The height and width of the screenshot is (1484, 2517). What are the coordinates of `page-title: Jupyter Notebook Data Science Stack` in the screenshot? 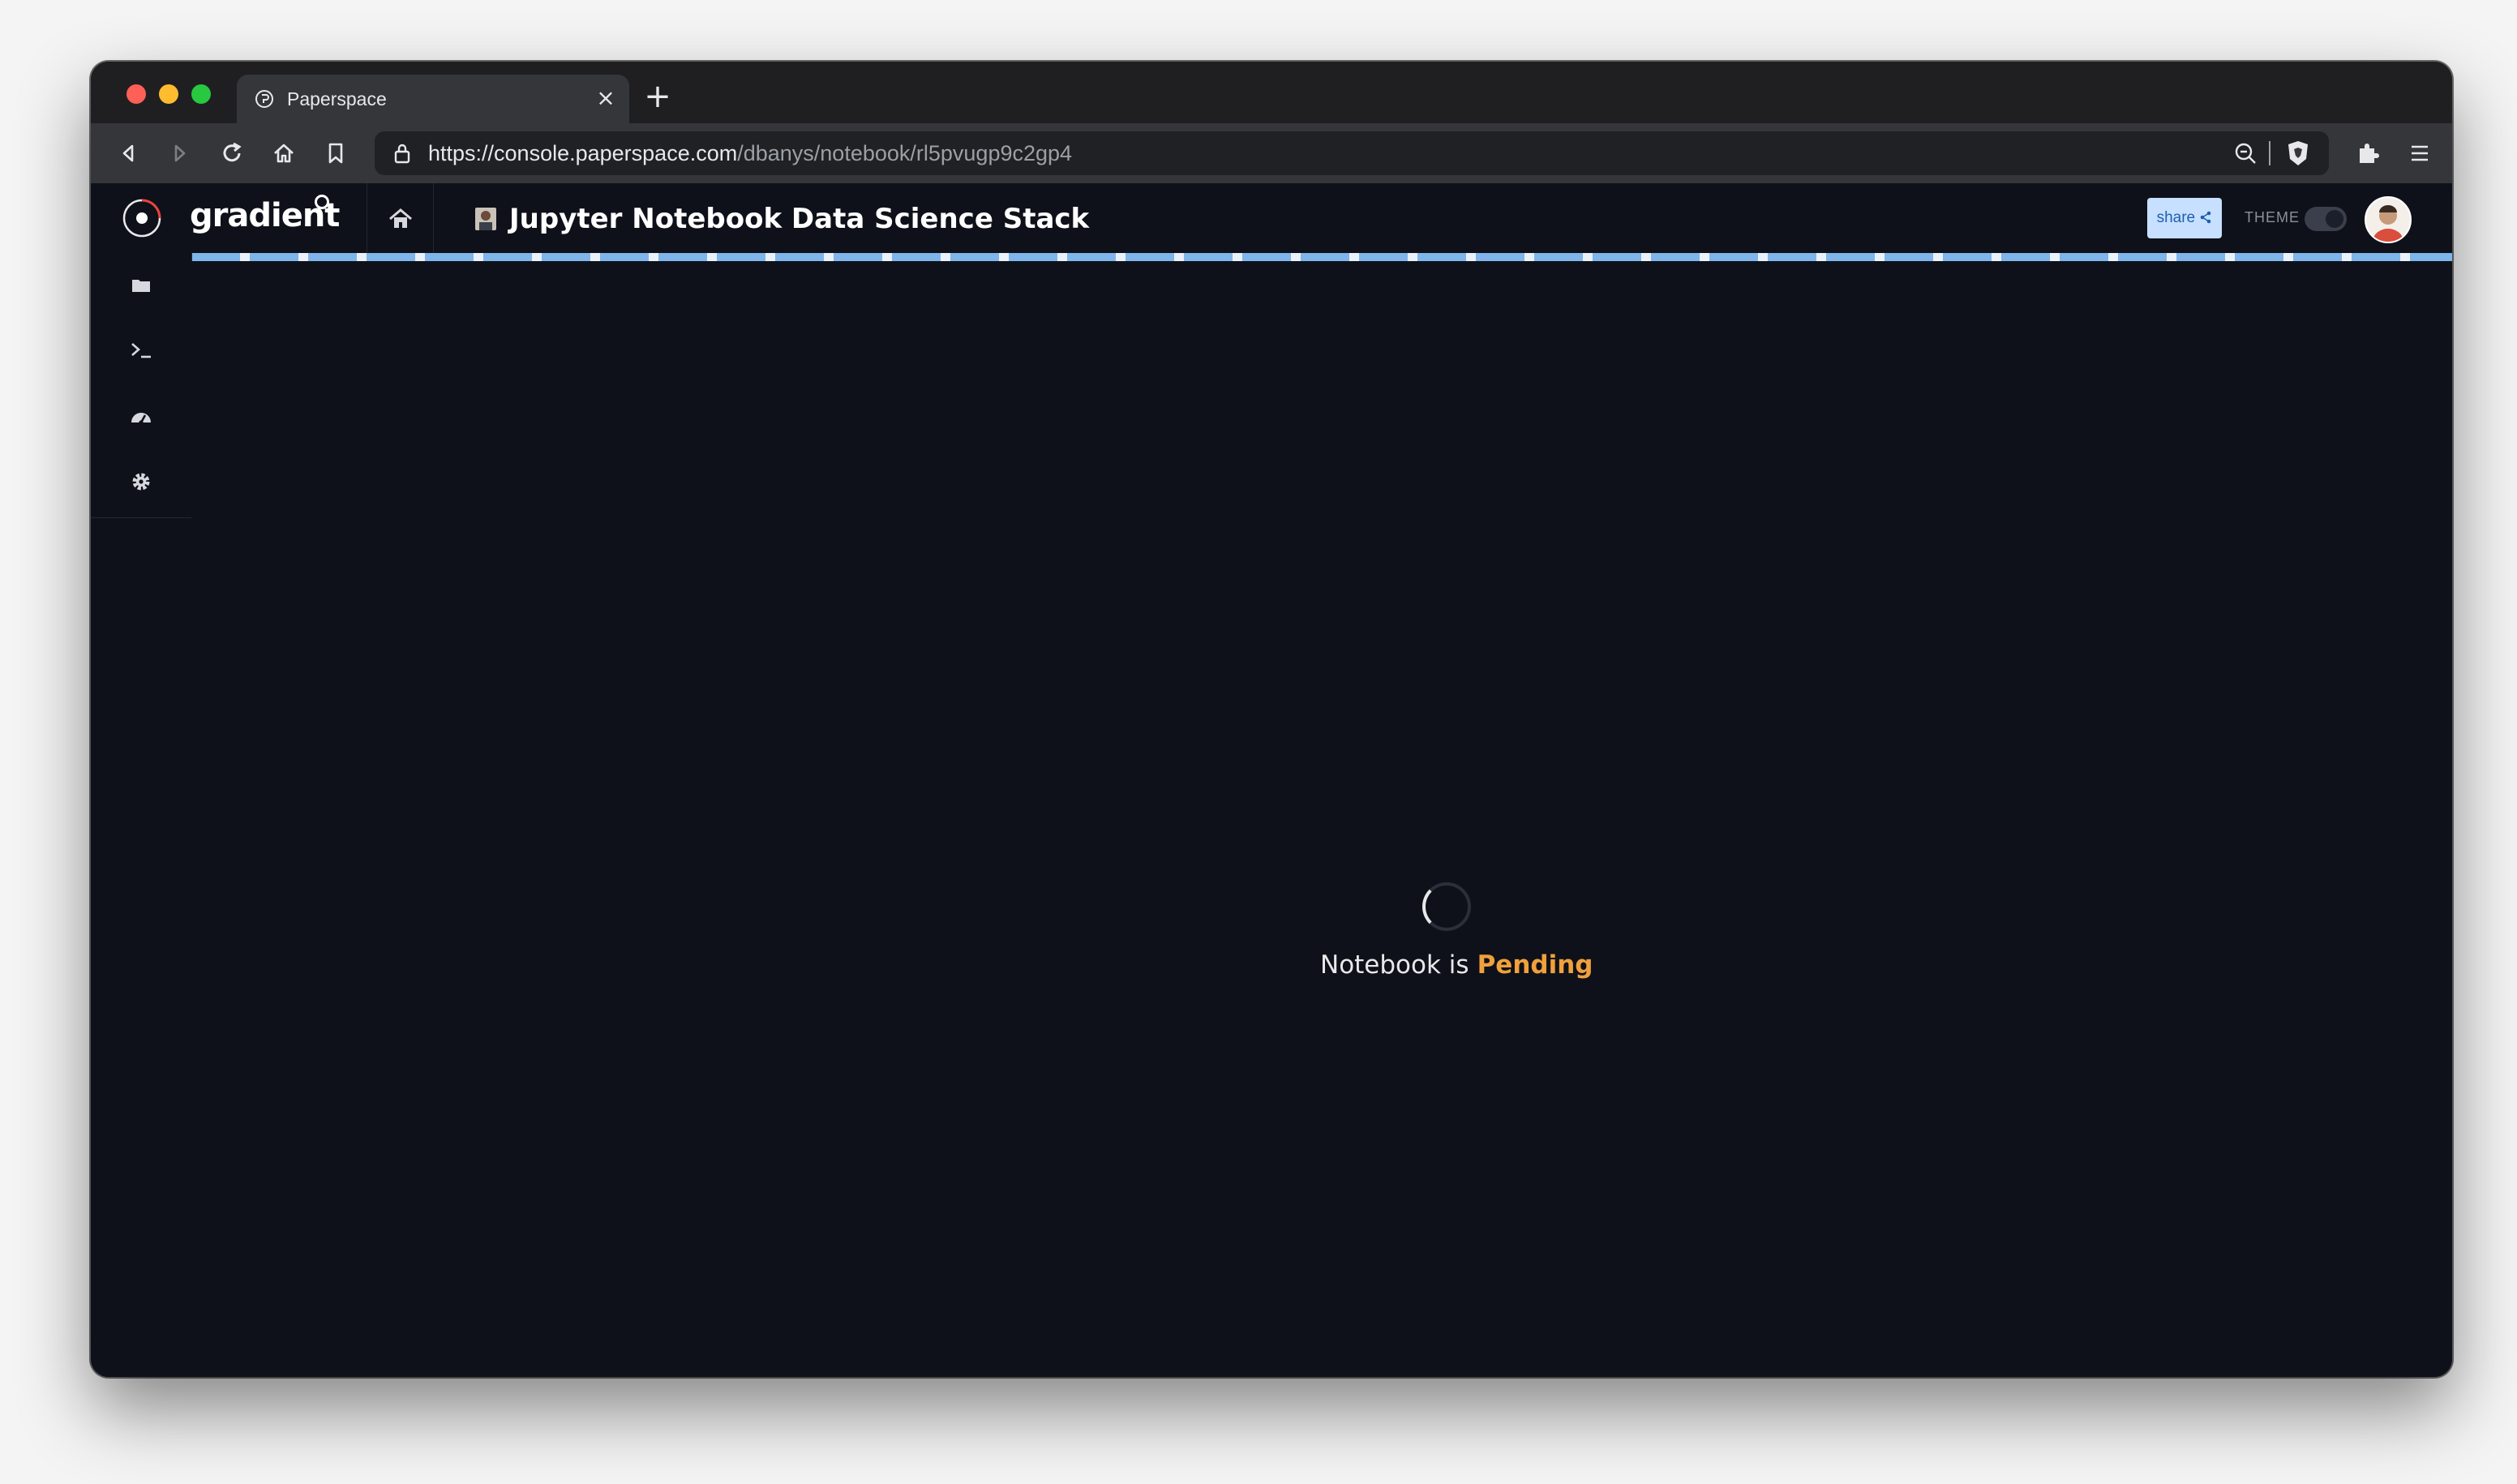 It's located at (799, 219).